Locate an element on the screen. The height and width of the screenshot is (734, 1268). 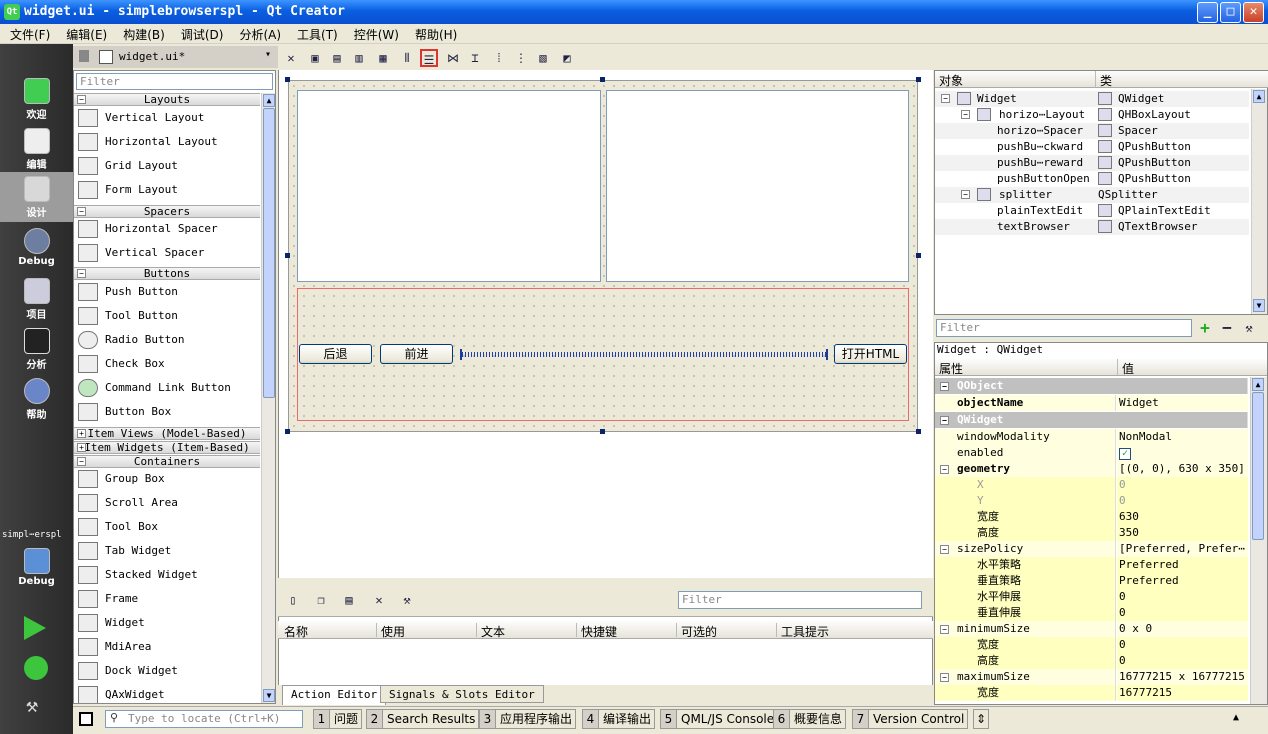
property-row: − maximumSize 16777215 x 16777215 is located at coordinates (1091, 677).